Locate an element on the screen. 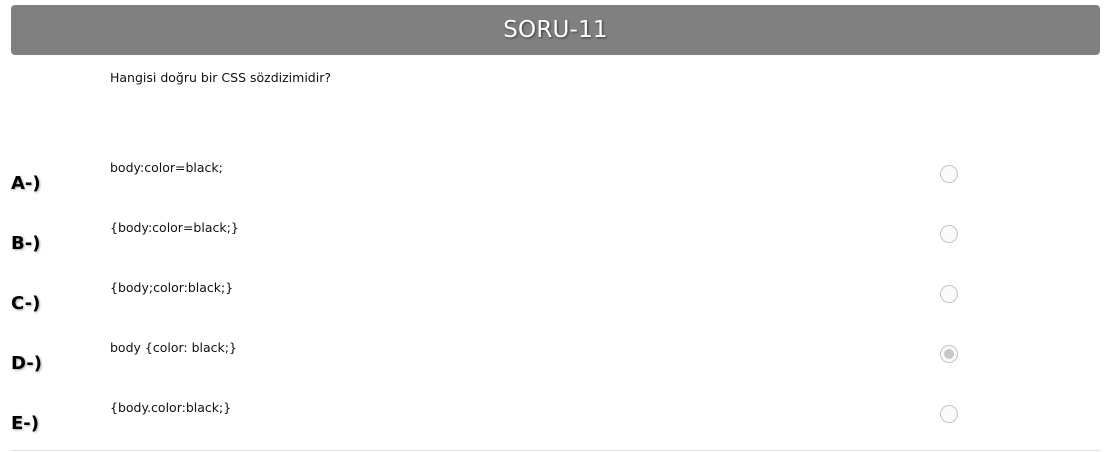 This screenshot has width=1115, height=452. option-b-radio is located at coordinates (949, 234).